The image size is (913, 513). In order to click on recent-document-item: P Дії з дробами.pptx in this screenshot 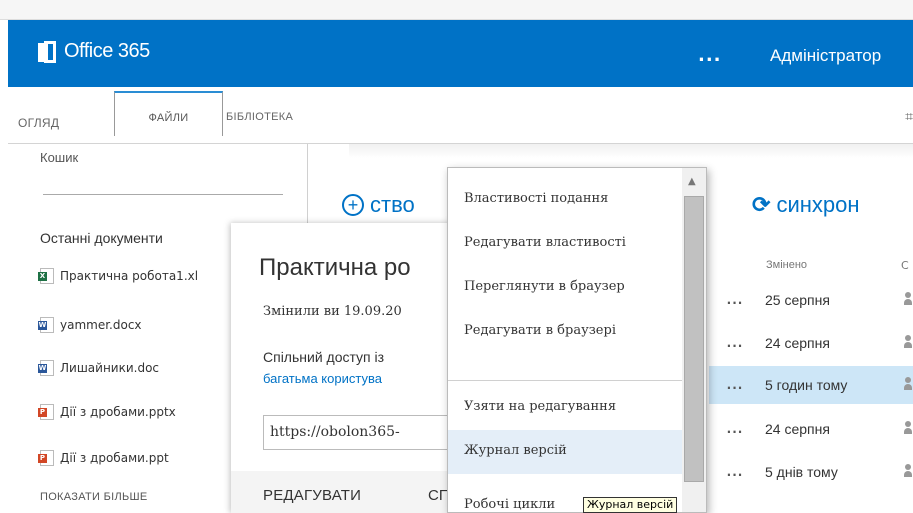, I will do `click(107, 412)`.